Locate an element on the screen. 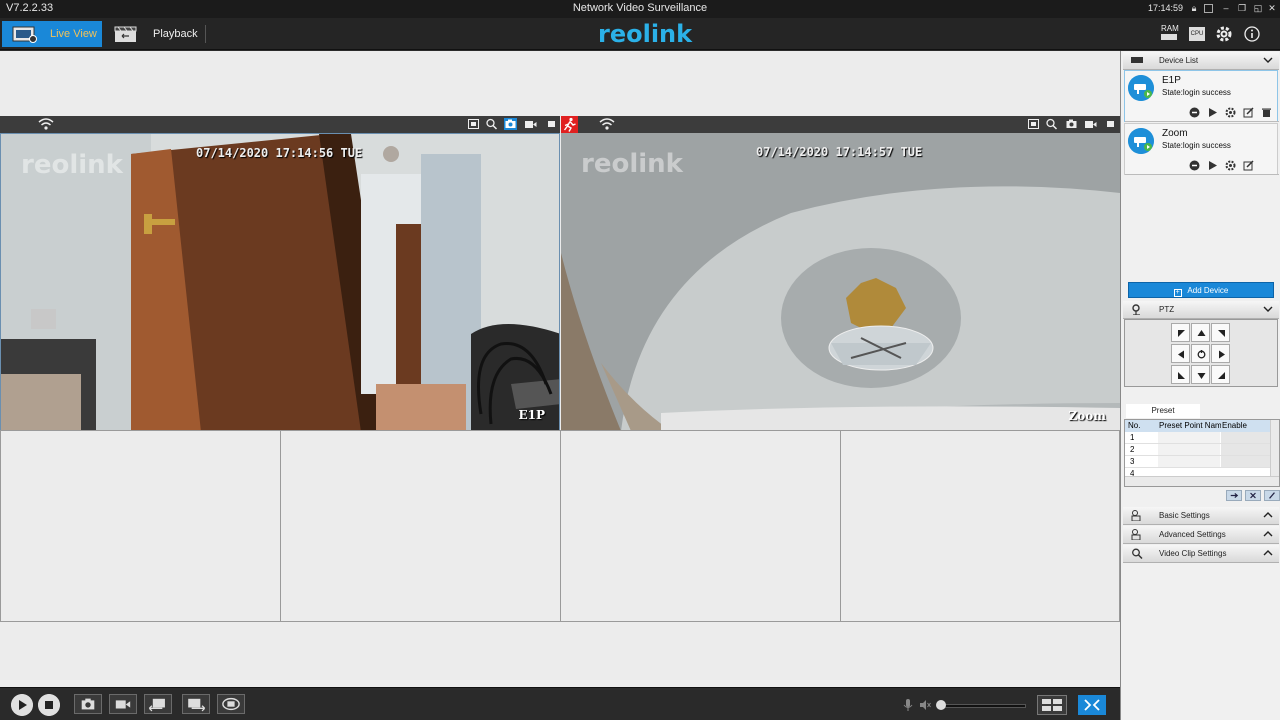  stop-all-icon is located at coordinates (49, 705).